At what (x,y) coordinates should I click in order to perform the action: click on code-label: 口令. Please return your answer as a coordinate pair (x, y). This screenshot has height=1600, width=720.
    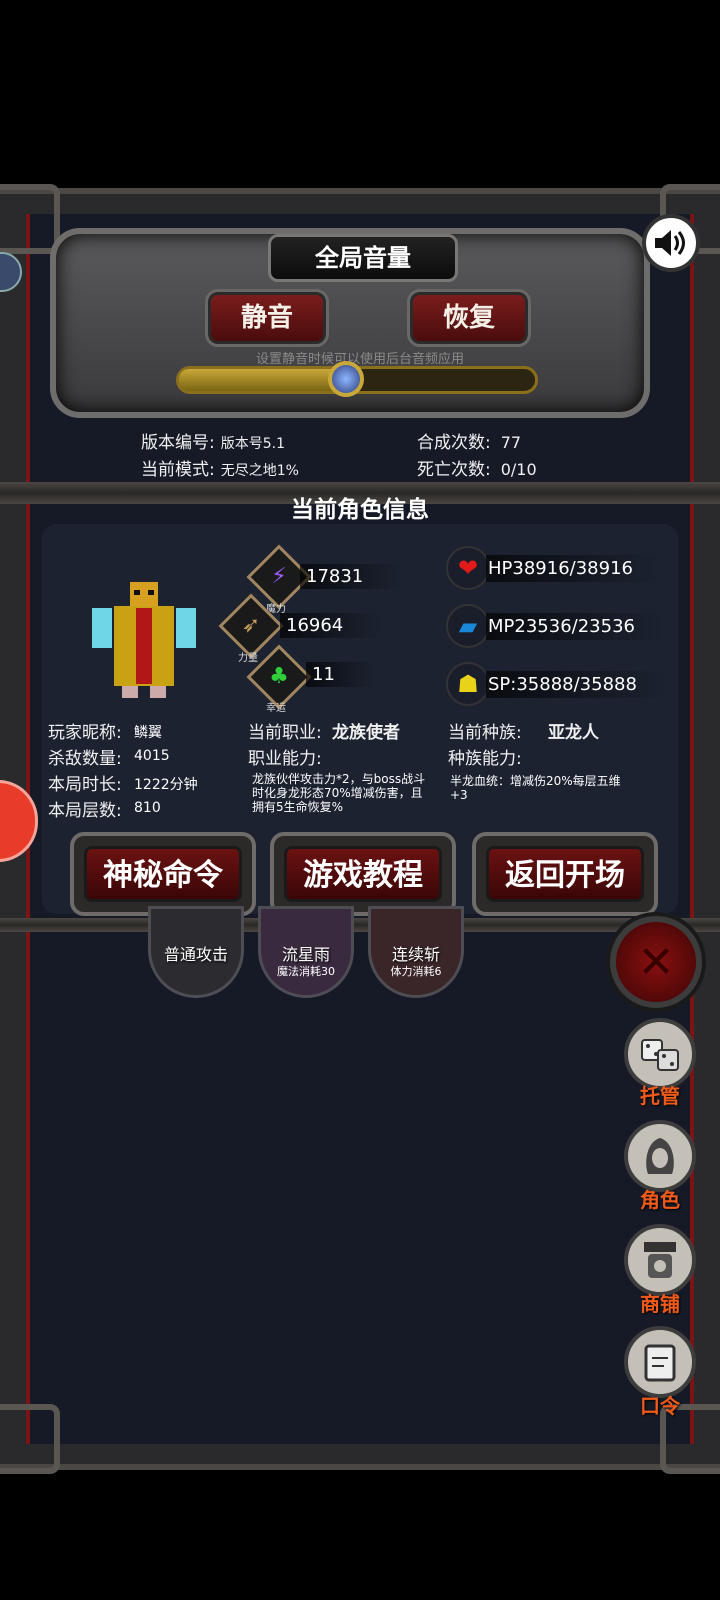
    Looking at the image, I should click on (660, 1404).